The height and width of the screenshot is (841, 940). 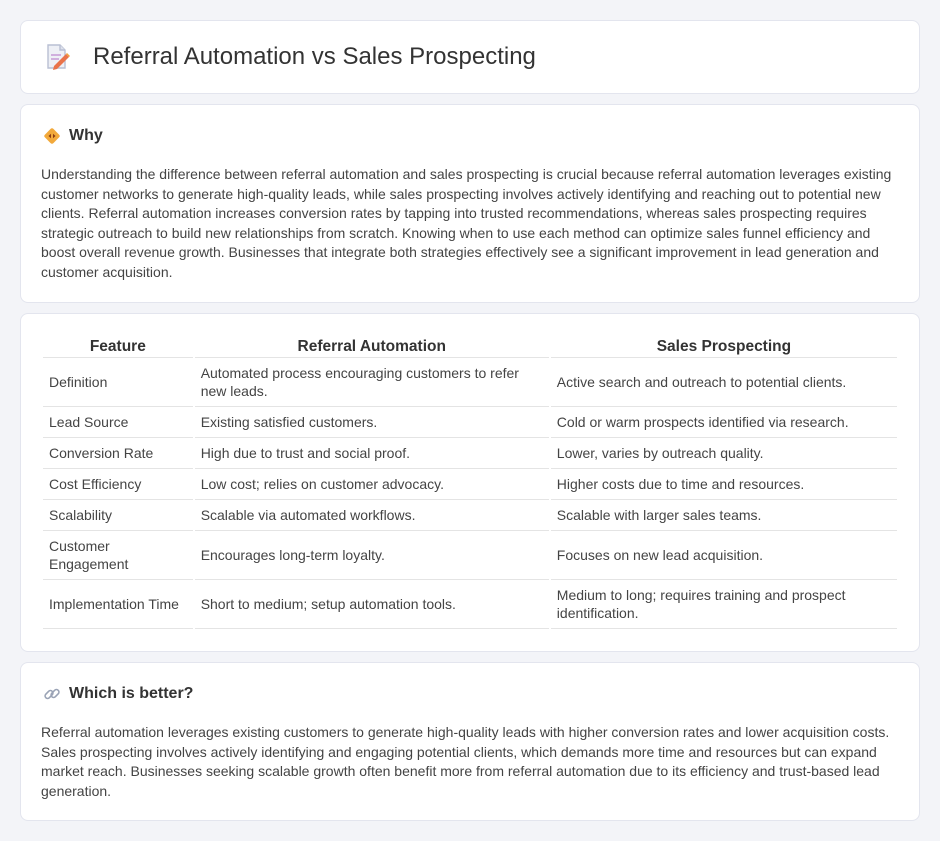 What do you see at coordinates (118, 347) in the screenshot?
I see `header-feature: Feature` at bounding box center [118, 347].